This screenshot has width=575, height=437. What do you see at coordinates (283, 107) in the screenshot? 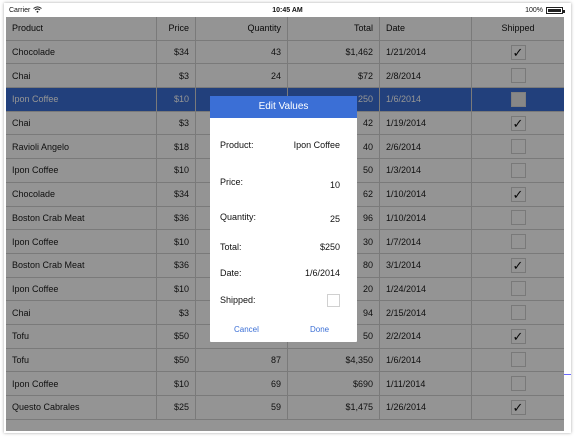
I see `dialog-title: Edit Values` at bounding box center [283, 107].